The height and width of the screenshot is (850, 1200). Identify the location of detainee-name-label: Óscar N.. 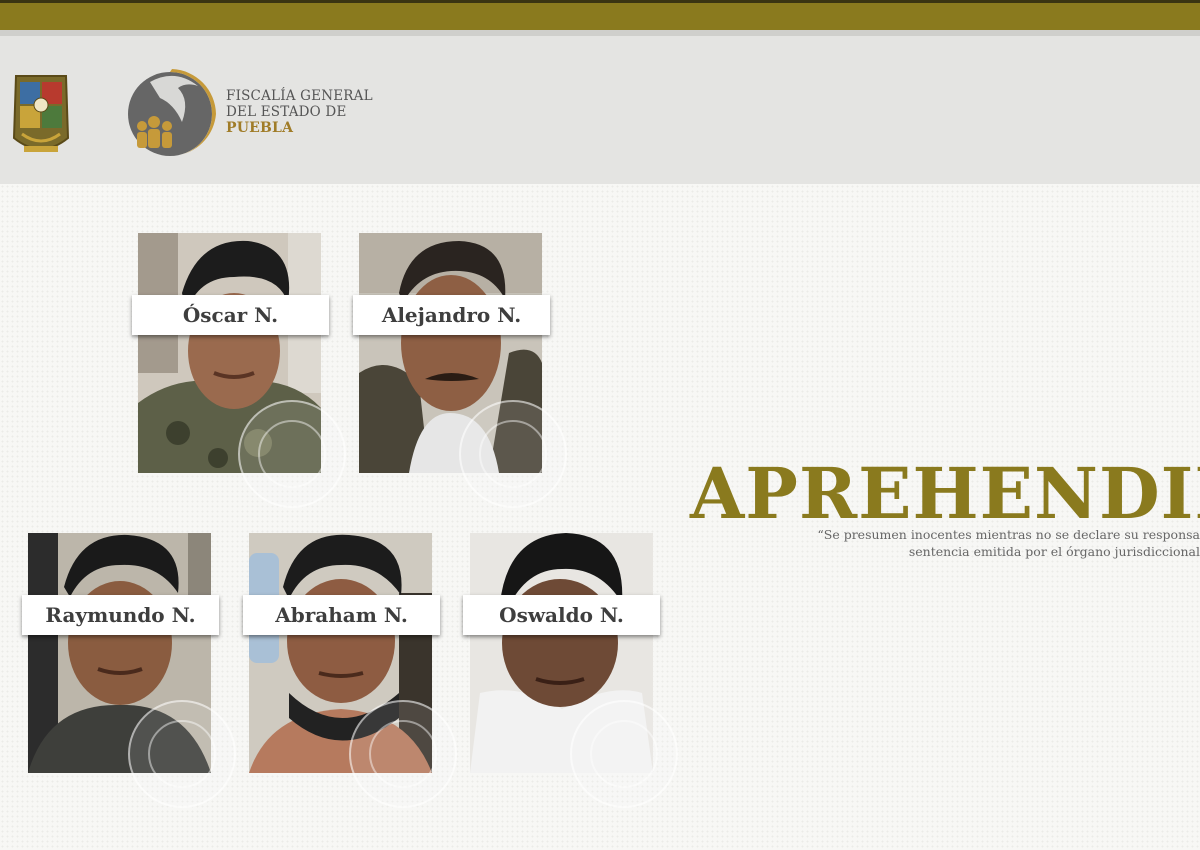
(230, 315).